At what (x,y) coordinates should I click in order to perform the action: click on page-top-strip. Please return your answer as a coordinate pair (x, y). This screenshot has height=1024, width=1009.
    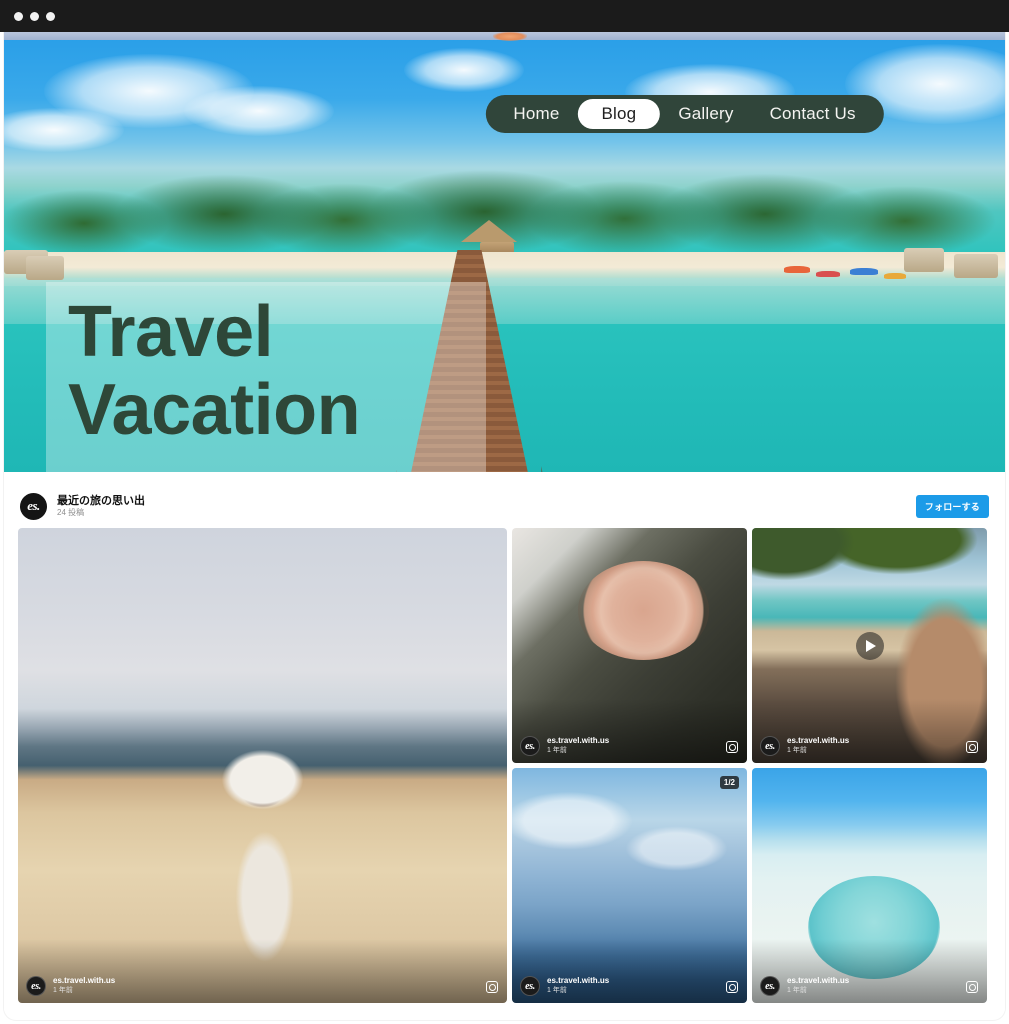
    Looking at the image, I should click on (504, 36).